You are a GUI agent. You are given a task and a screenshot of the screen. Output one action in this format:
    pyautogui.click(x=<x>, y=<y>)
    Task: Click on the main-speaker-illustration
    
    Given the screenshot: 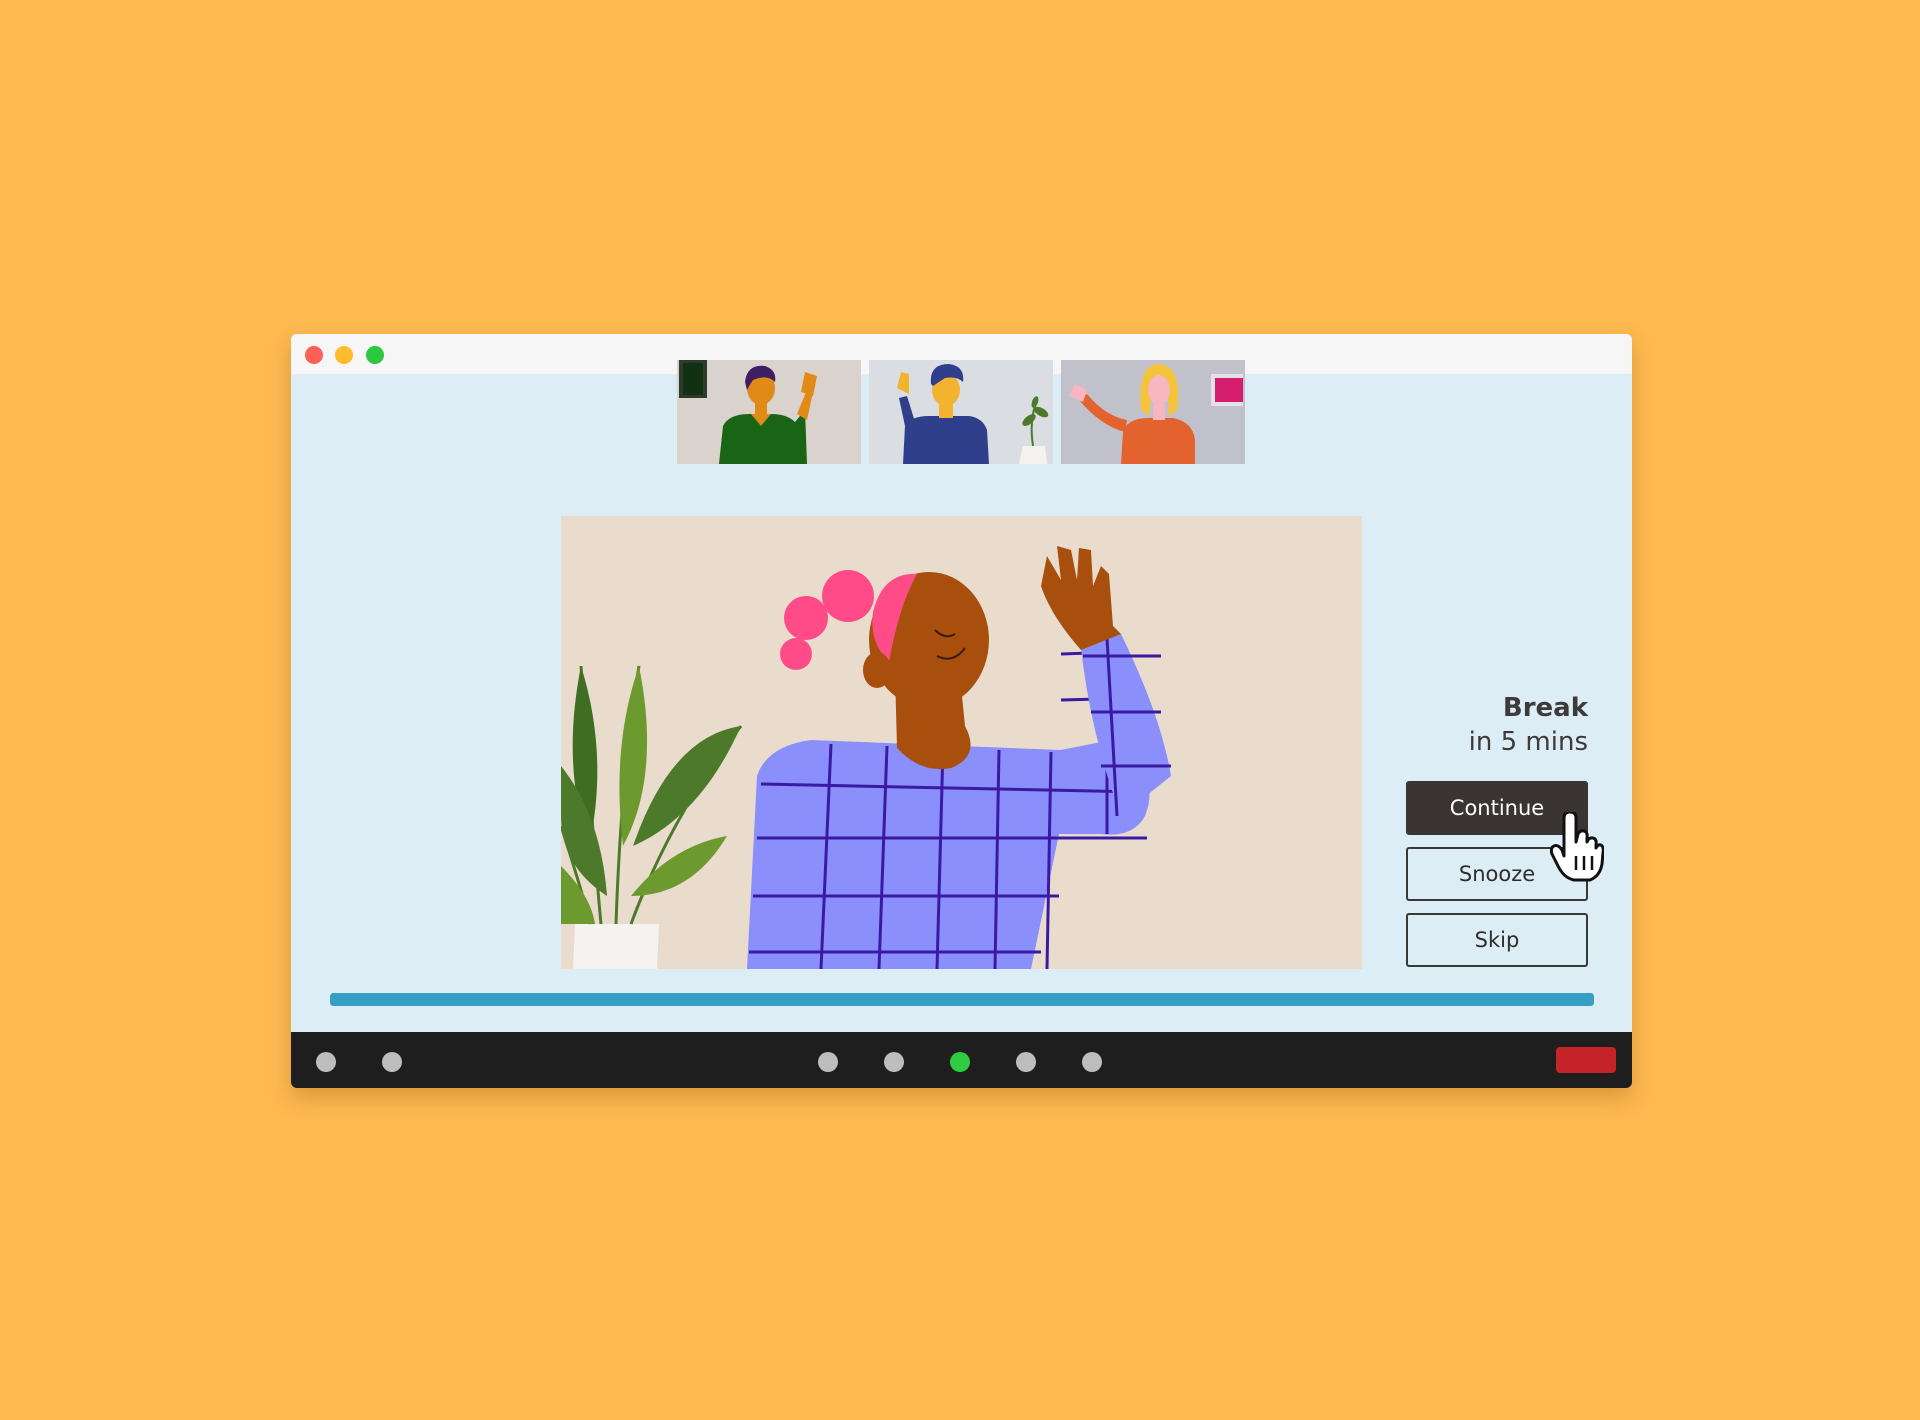 What is the action you would take?
    pyautogui.click(x=961, y=742)
    